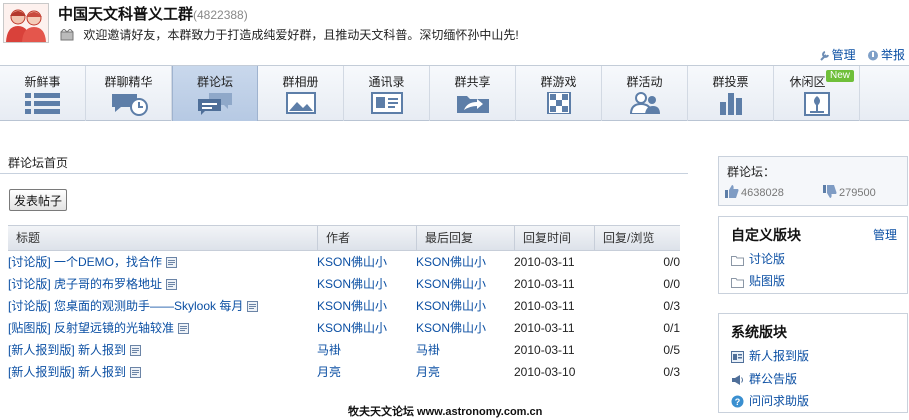  I want to click on column-header-title: 标题, so click(28, 238).